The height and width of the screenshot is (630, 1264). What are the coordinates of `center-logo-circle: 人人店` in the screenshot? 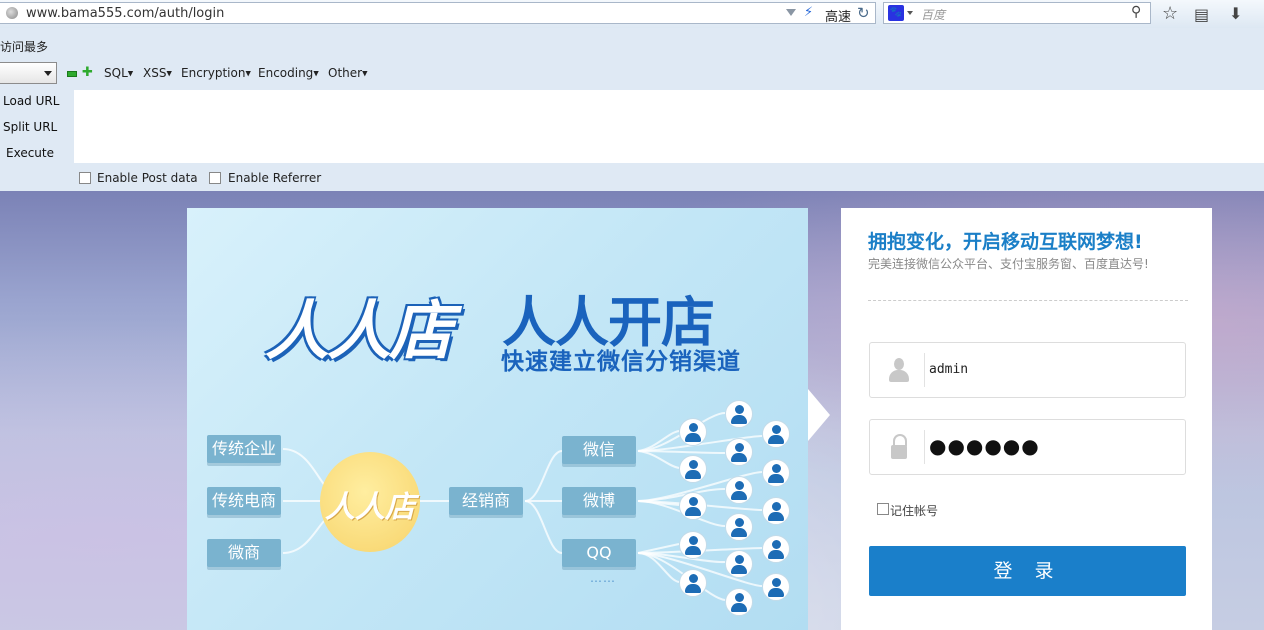 It's located at (370, 502).